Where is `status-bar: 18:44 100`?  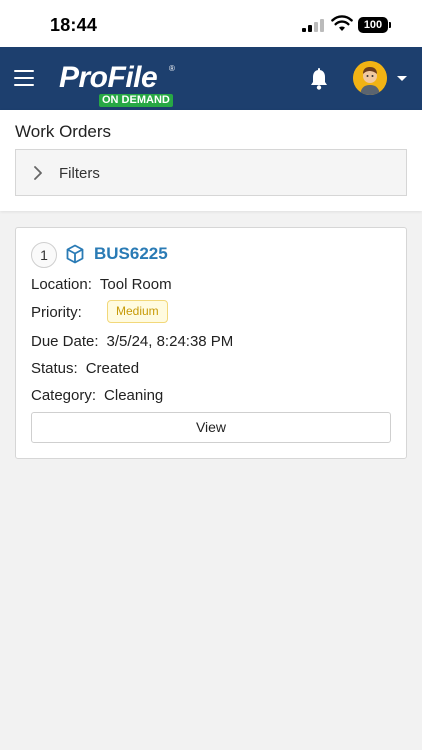
status-bar: 18:44 100 is located at coordinates (211, 23).